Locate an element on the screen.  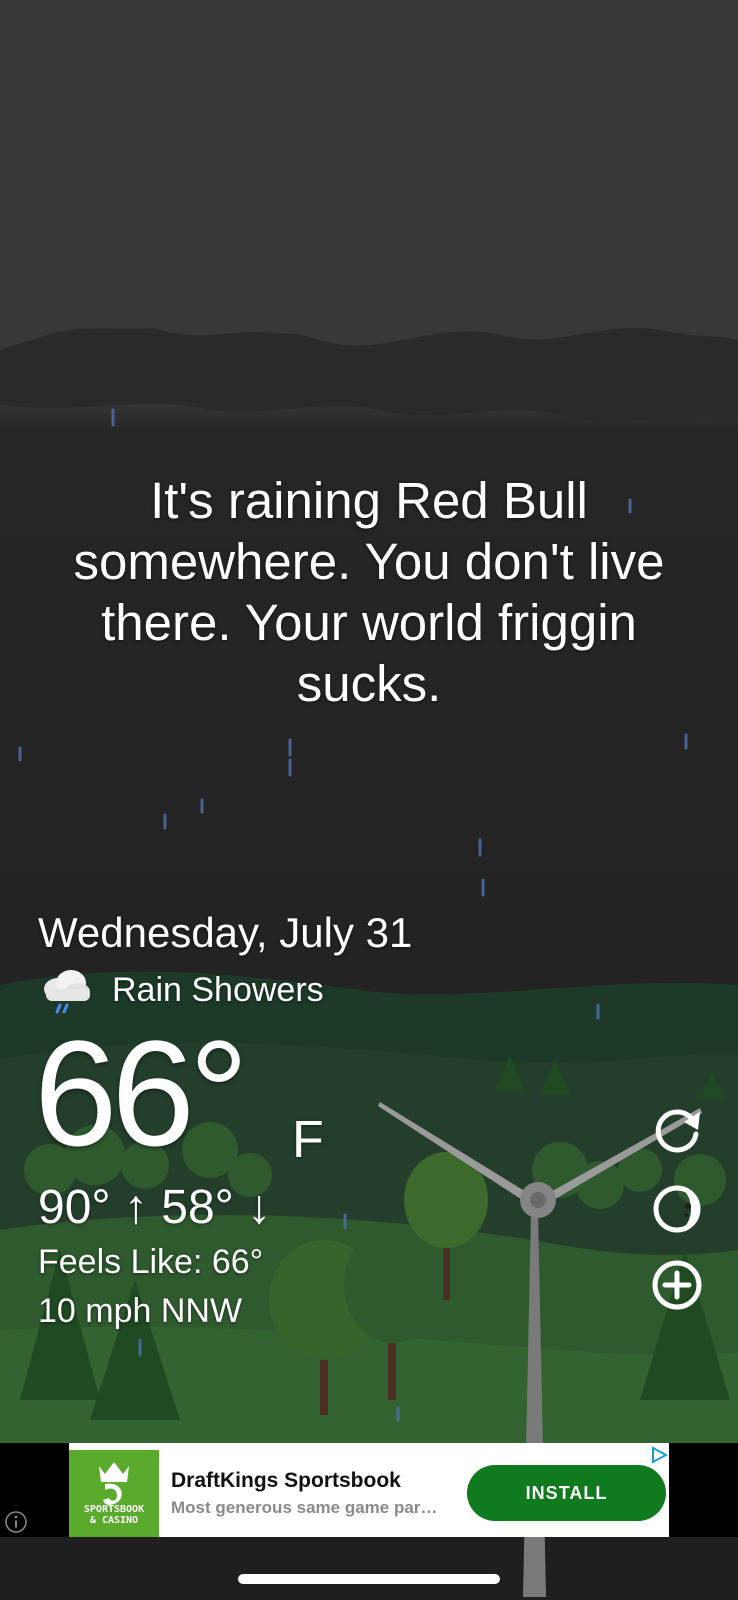
wind-speed: 10 mph NNW is located at coordinates (140, 1311).